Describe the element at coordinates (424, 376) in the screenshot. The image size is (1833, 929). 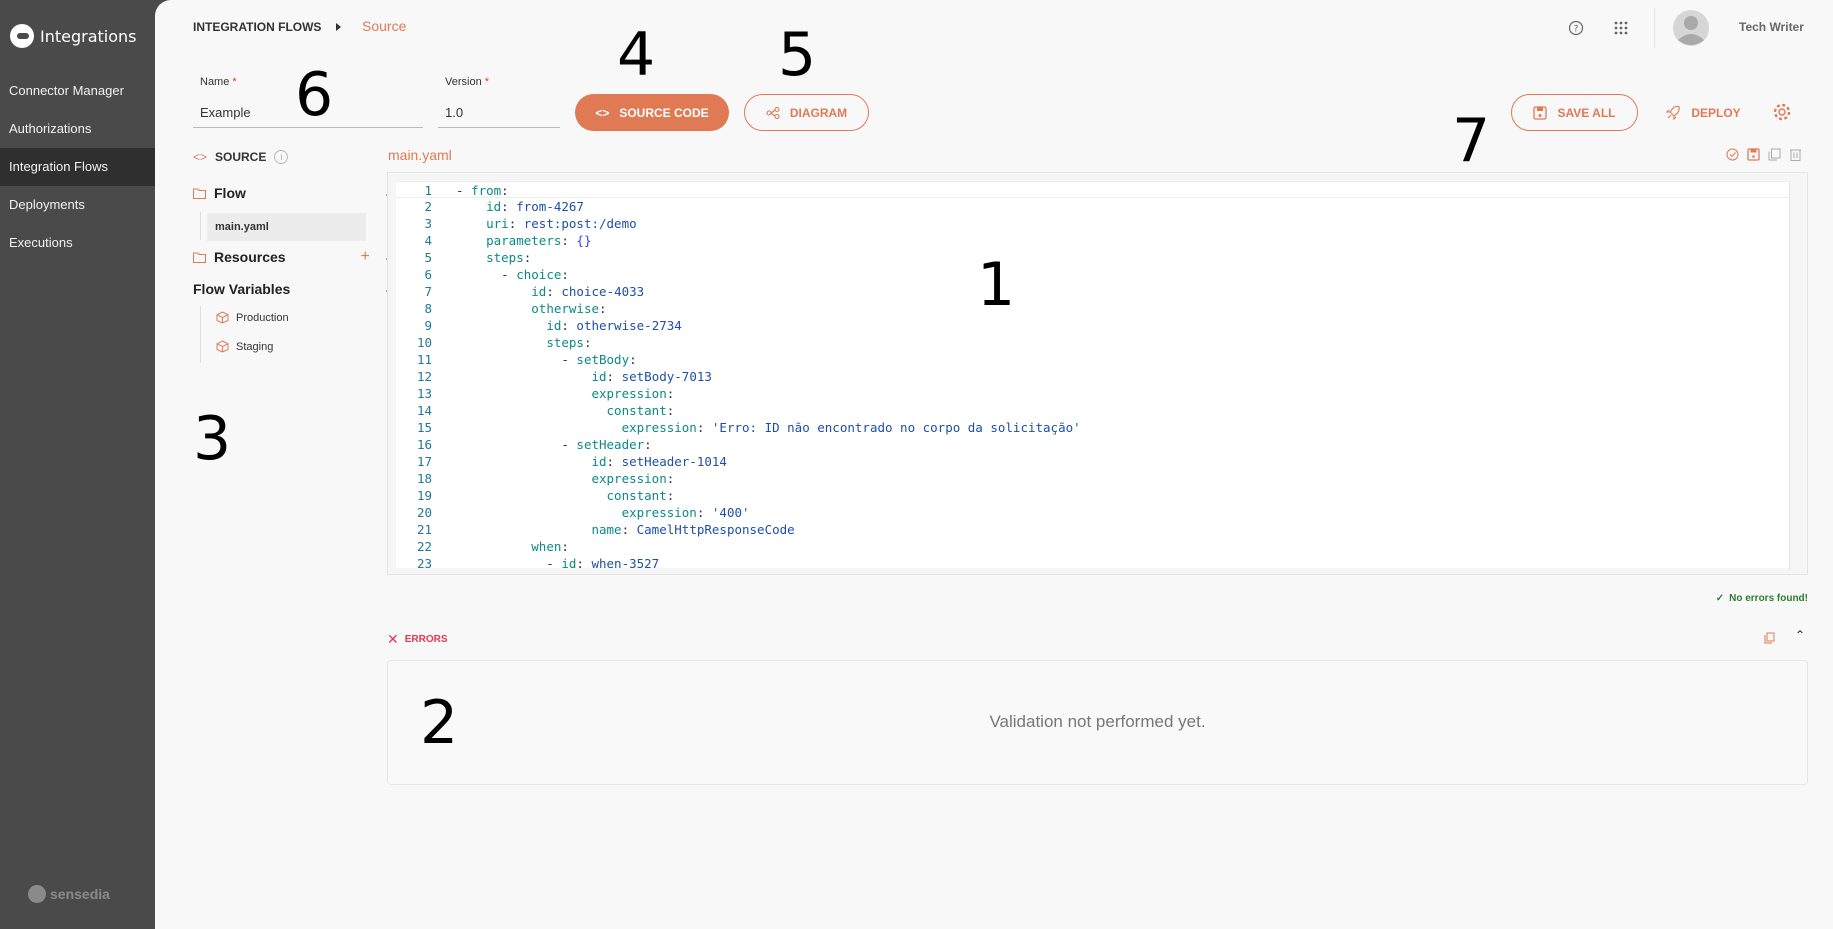
I see `line-number: 12` at that location.